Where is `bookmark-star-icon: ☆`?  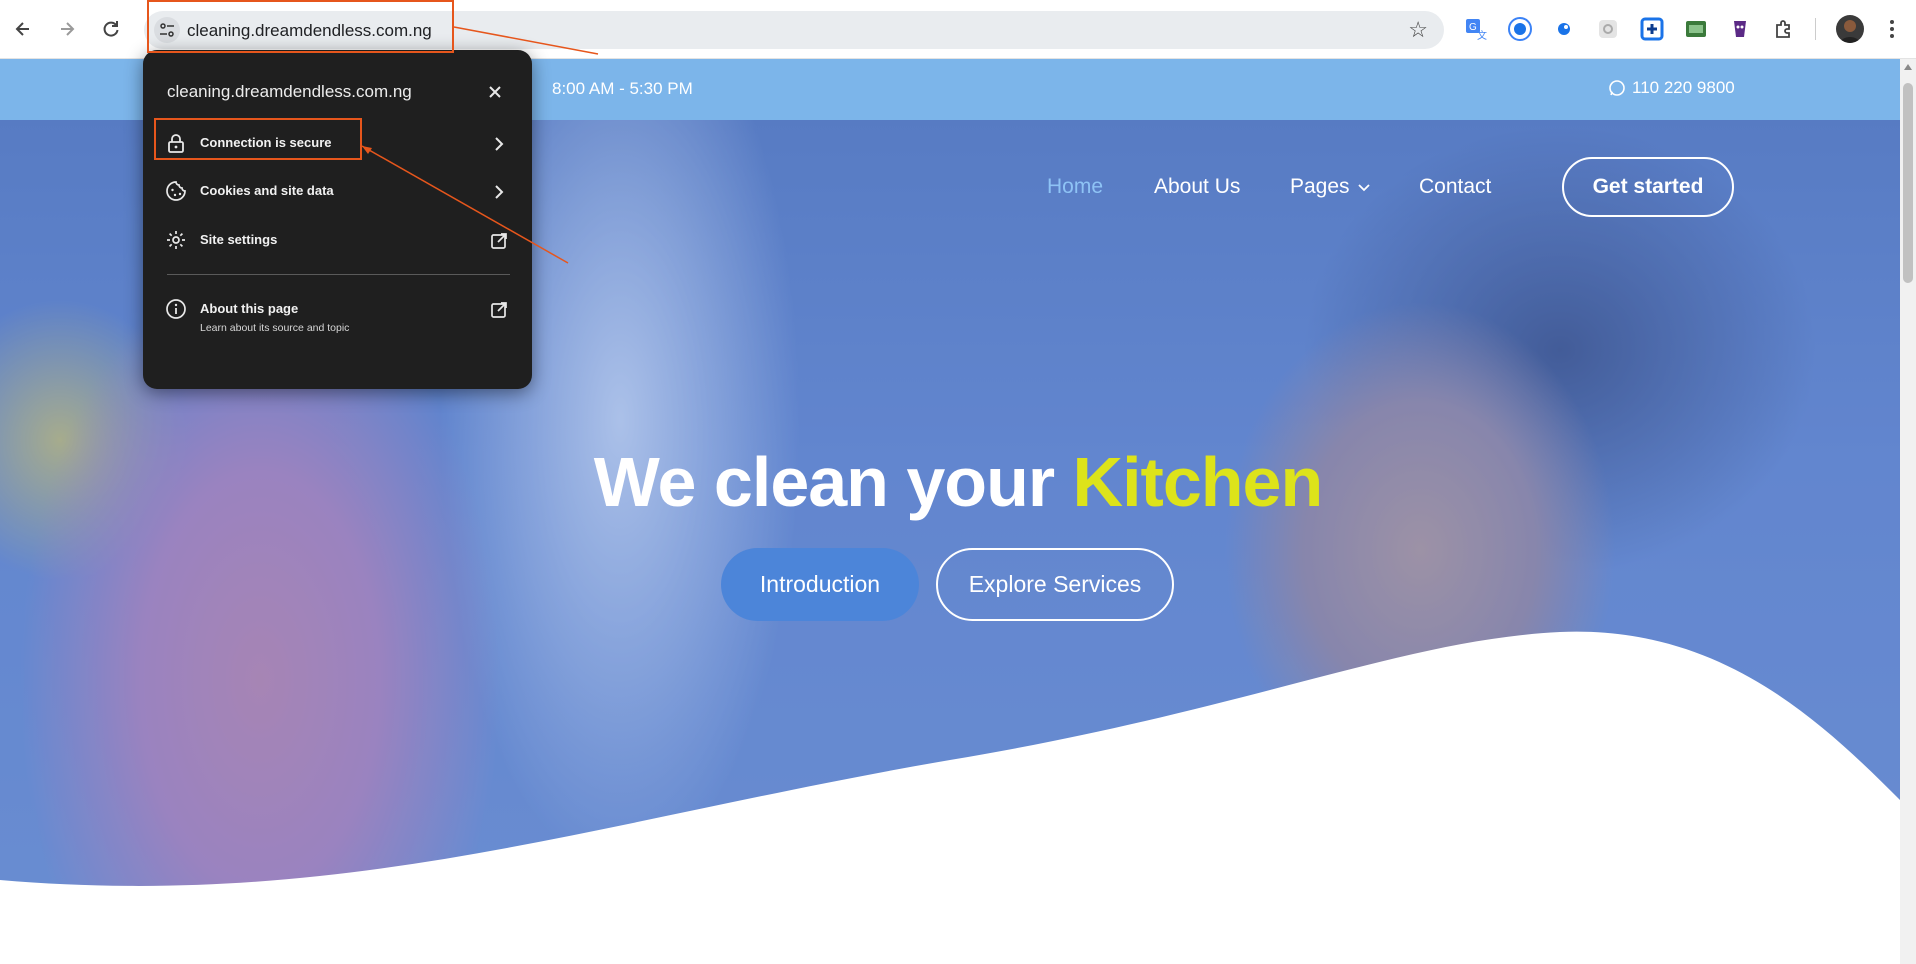
bookmark-star-icon: ☆ is located at coordinates (1418, 30).